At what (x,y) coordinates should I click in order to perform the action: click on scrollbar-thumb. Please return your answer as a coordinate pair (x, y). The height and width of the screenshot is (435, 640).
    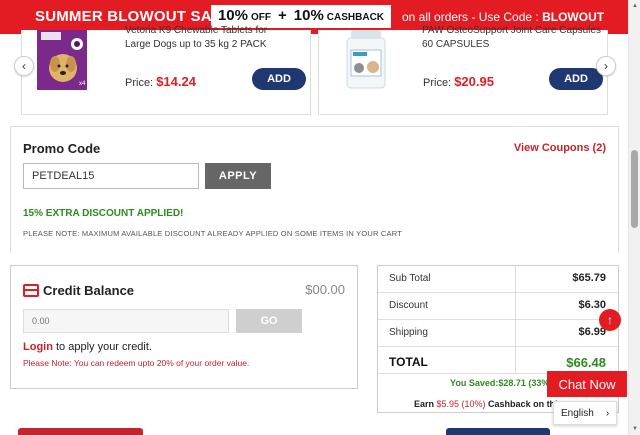
    Looking at the image, I should click on (634, 189).